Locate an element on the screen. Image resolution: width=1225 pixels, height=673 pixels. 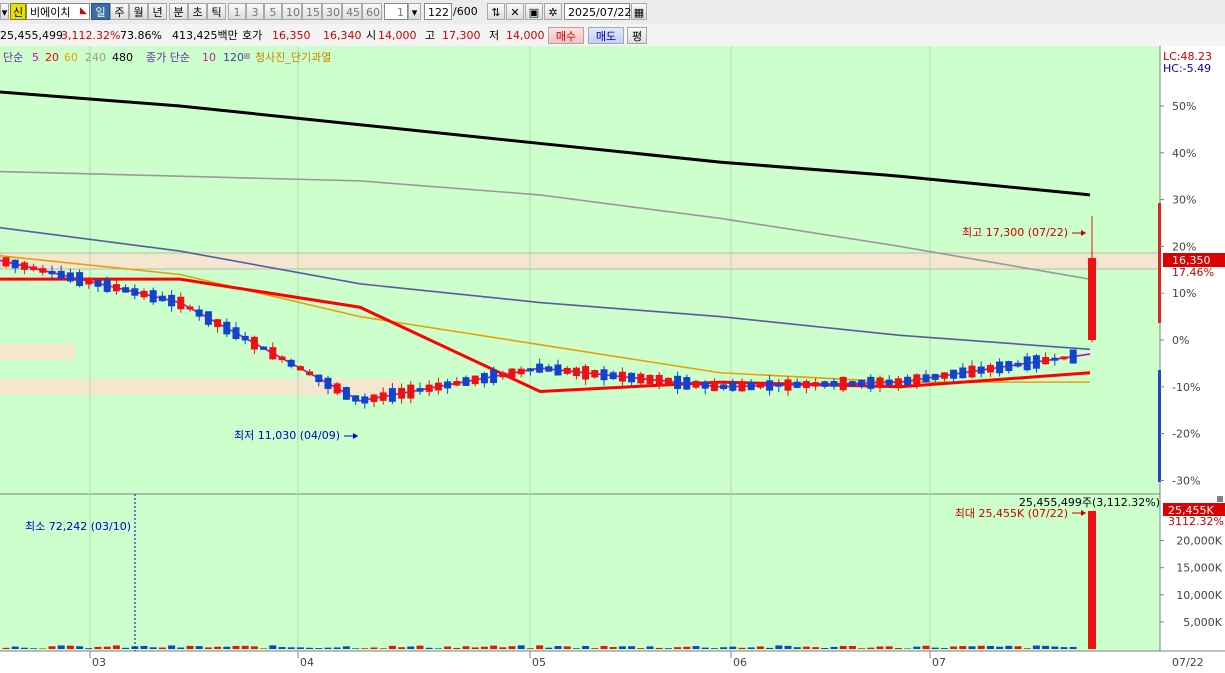
last-pct-text: 17.46% is located at coordinates (1193, 272).